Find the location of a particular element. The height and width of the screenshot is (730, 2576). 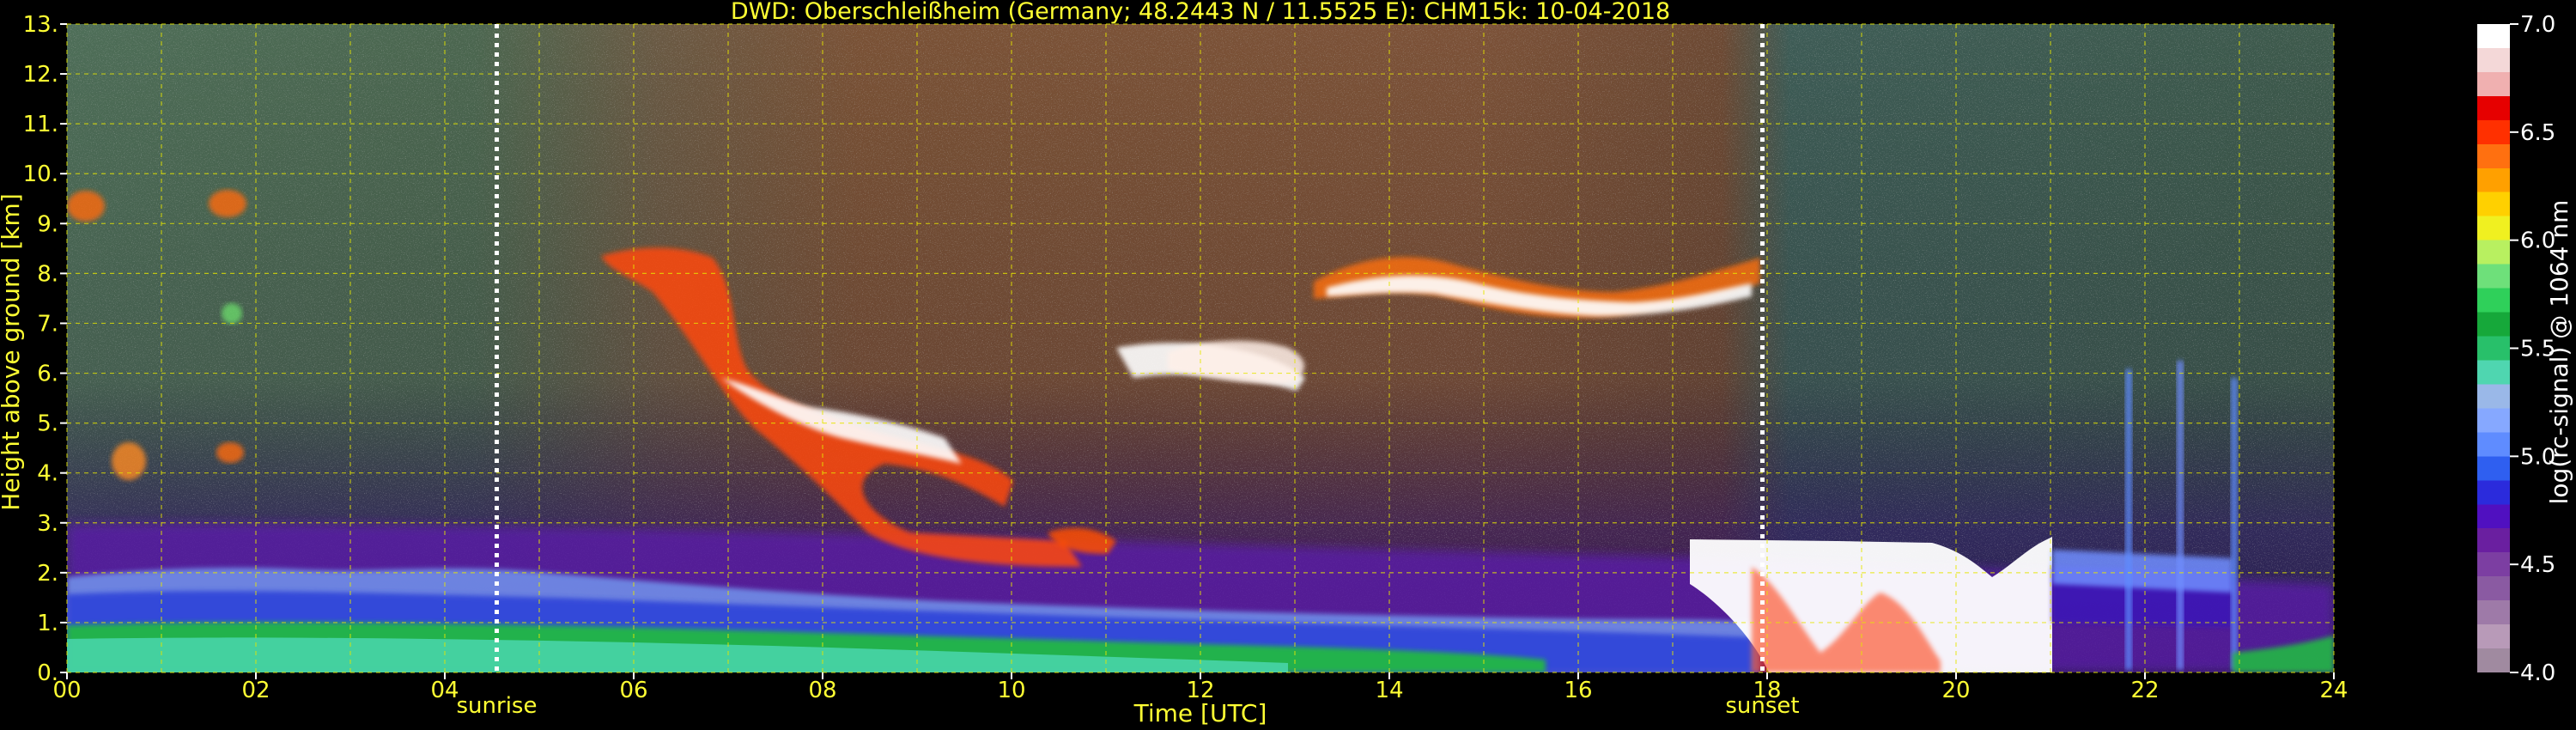

x-tick-label: 04 is located at coordinates (444, 690).